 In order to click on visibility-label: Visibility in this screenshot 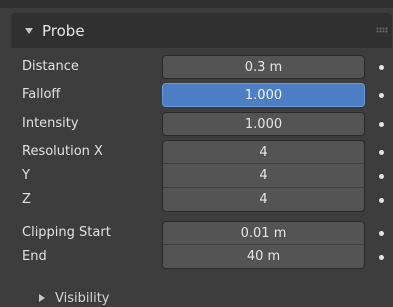, I will do `click(82, 298)`.